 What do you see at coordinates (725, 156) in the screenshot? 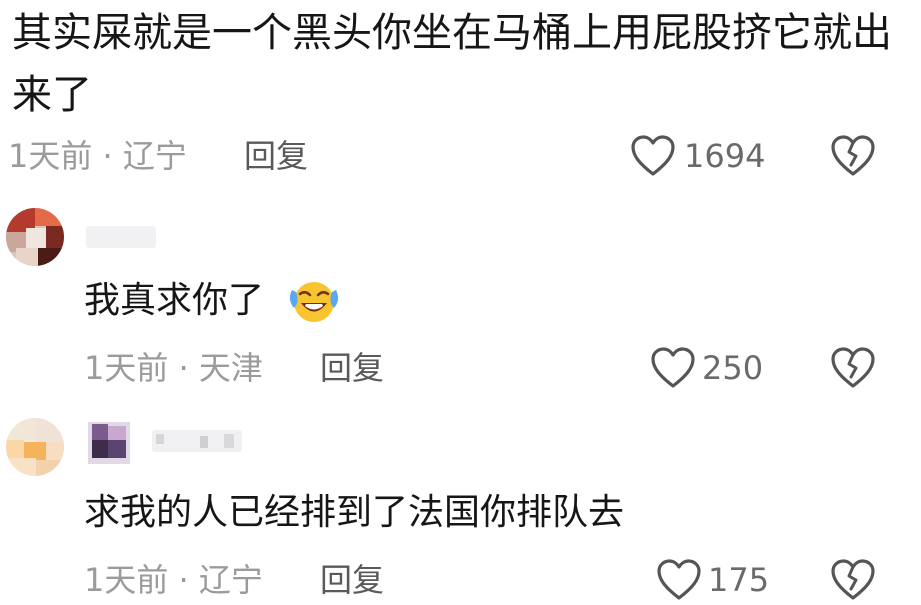
I see `like-count: 1694` at bounding box center [725, 156].